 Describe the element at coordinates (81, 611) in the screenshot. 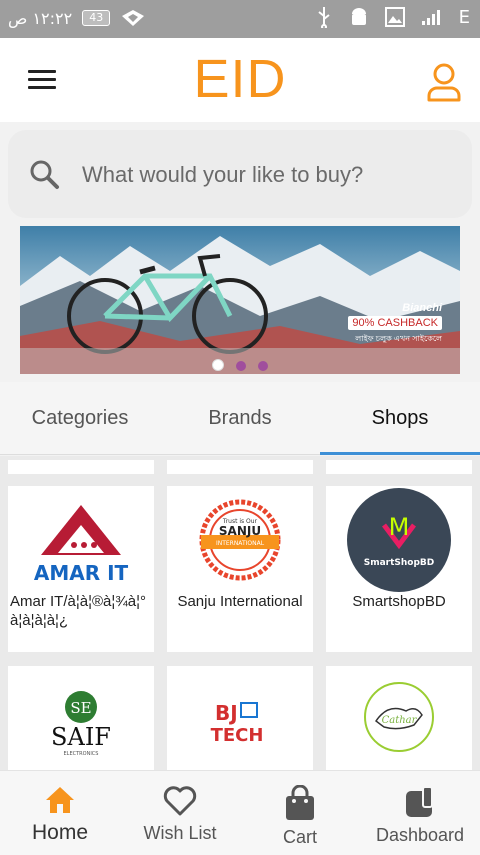

I see `shop-name: Amar IT/à¦à¦®à¦¾à¦° à¦à¦à¦à¦¿` at that location.